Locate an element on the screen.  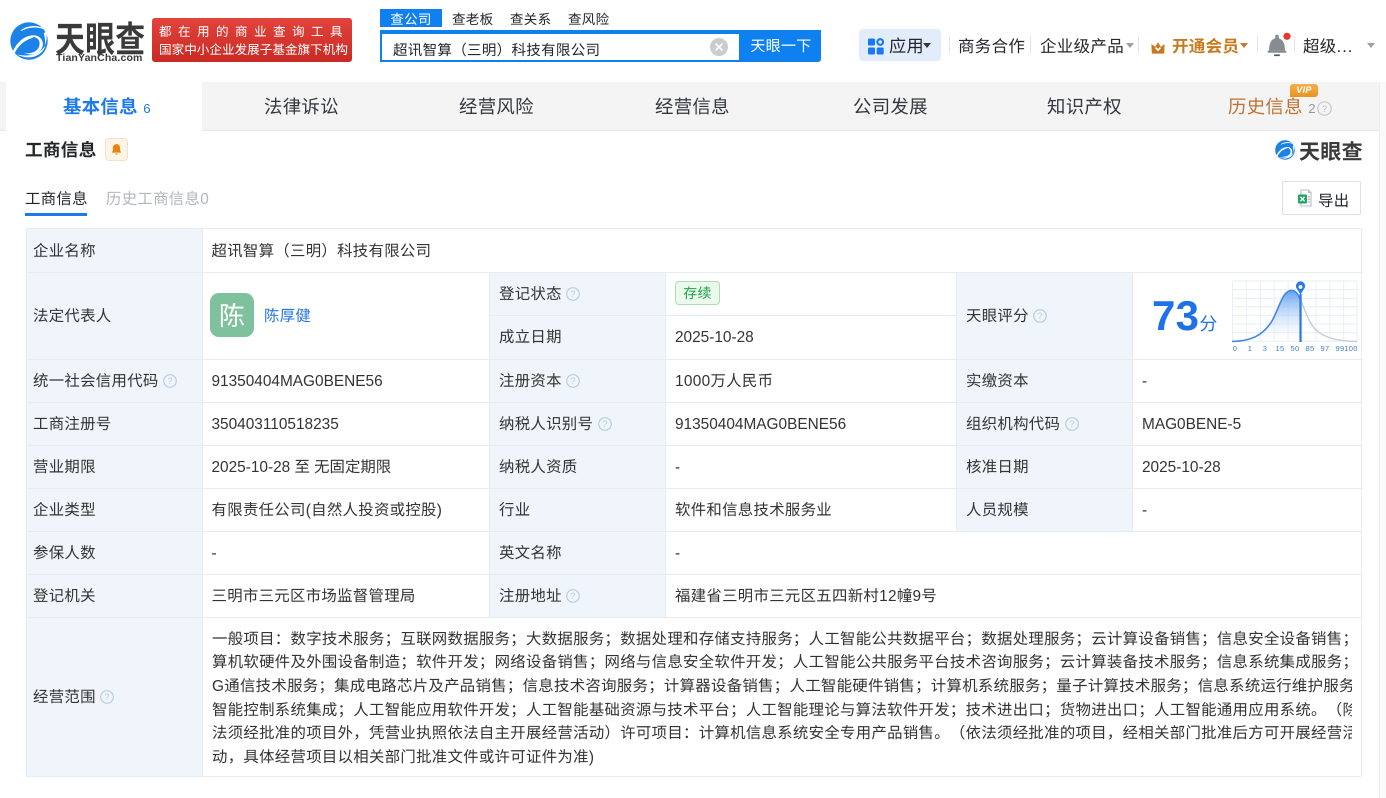
svg-text: 97 is located at coordinates (1325, 348).